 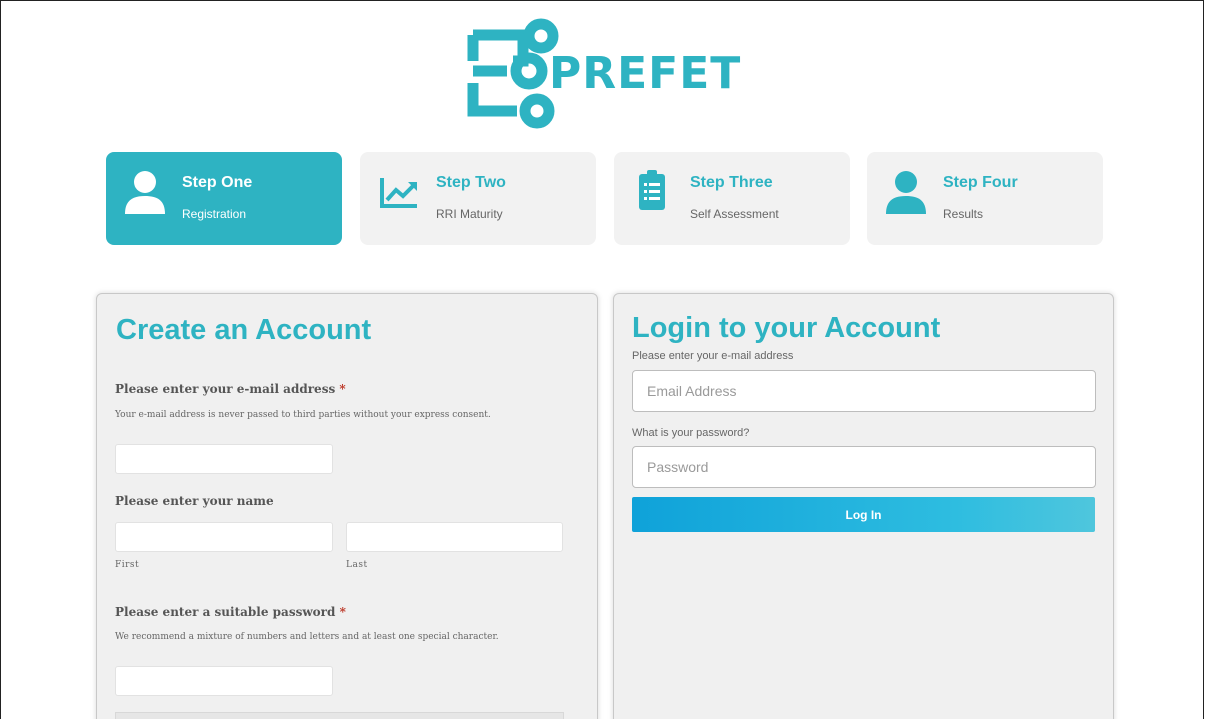 I want to click on first-name-input, so click(x=224, y=537).